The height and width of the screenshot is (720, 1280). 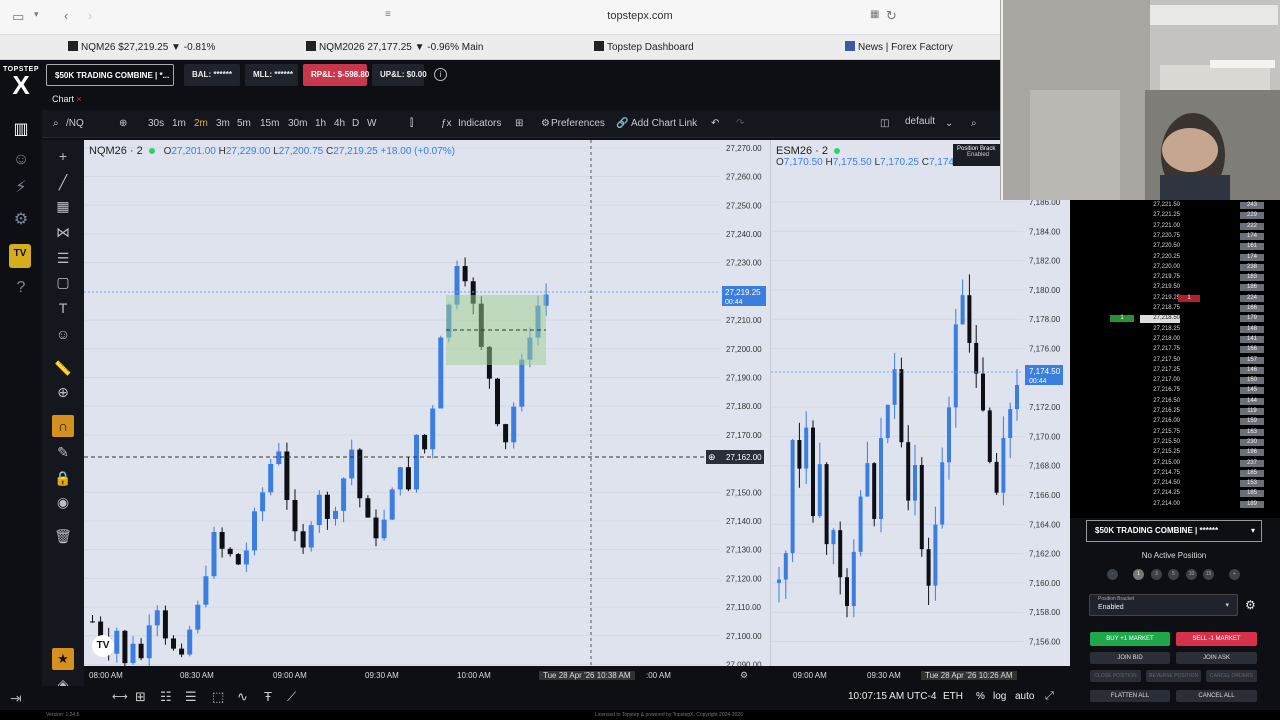 What do you see at coordinates (1175, 247) in the screenshot?
I see `dom-row: 27,220.50 161` at bounding box center [1175, 247].